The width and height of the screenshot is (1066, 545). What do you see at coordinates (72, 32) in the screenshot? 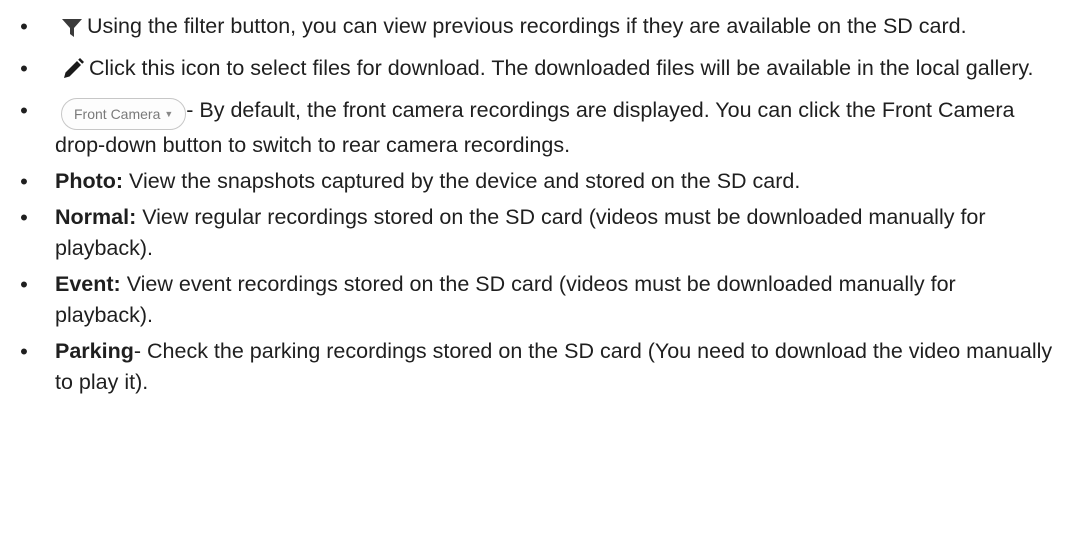
I see `filter-icon` at bounding box center [72, 32].